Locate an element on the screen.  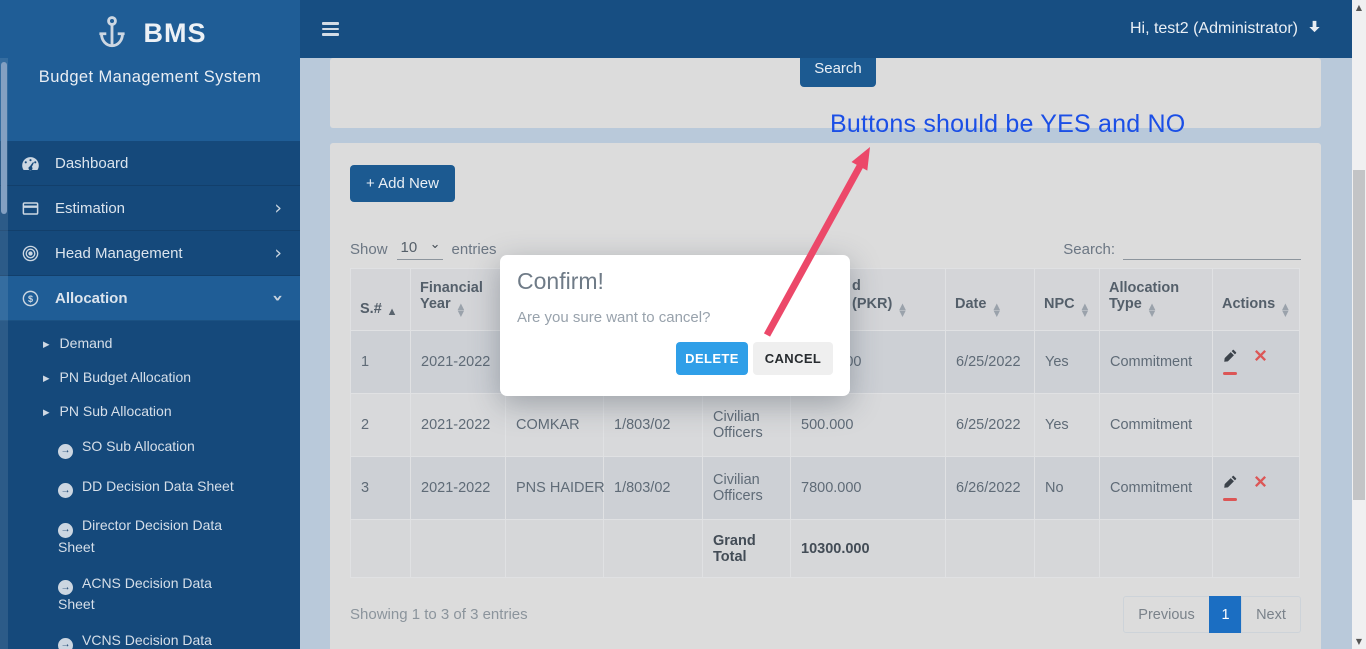
sidebar-header: BMS Budget Management System is located at coordinates (150, 70).